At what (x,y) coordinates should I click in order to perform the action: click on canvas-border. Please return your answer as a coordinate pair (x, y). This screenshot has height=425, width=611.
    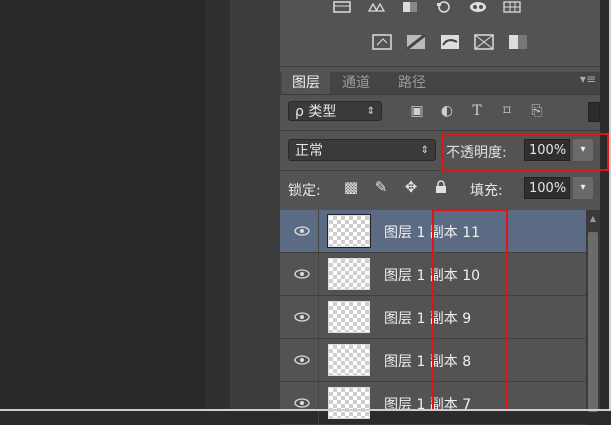
    Looking at the image, I should click on (217, 205).